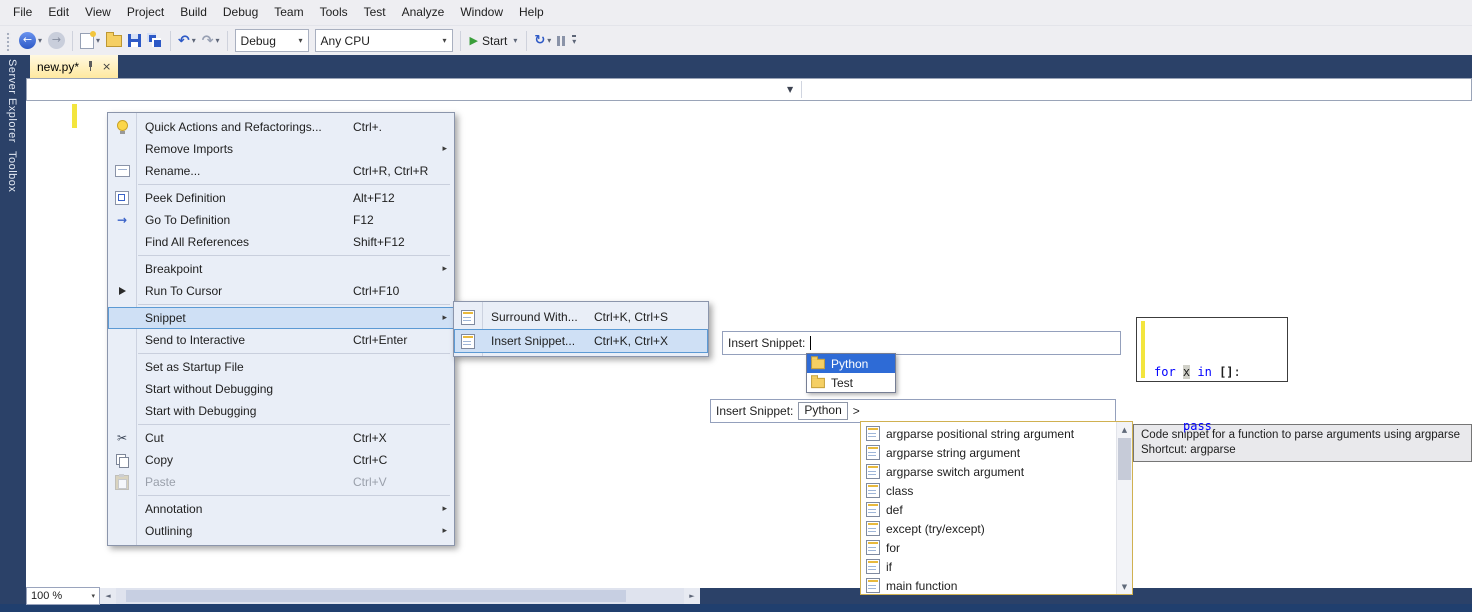 This screenshot has height=612, width=1472. I want to click on navigate-backward-button, so click(30, 41).